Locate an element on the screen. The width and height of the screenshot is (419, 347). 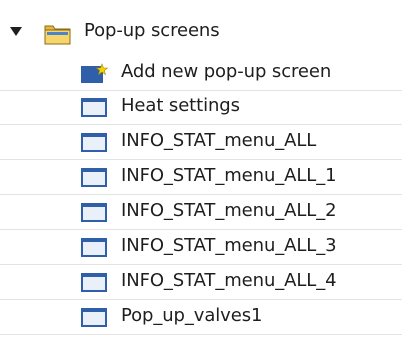
tree-folder-popup-screens: Pop-up screens is located at coordinates (201, 32).